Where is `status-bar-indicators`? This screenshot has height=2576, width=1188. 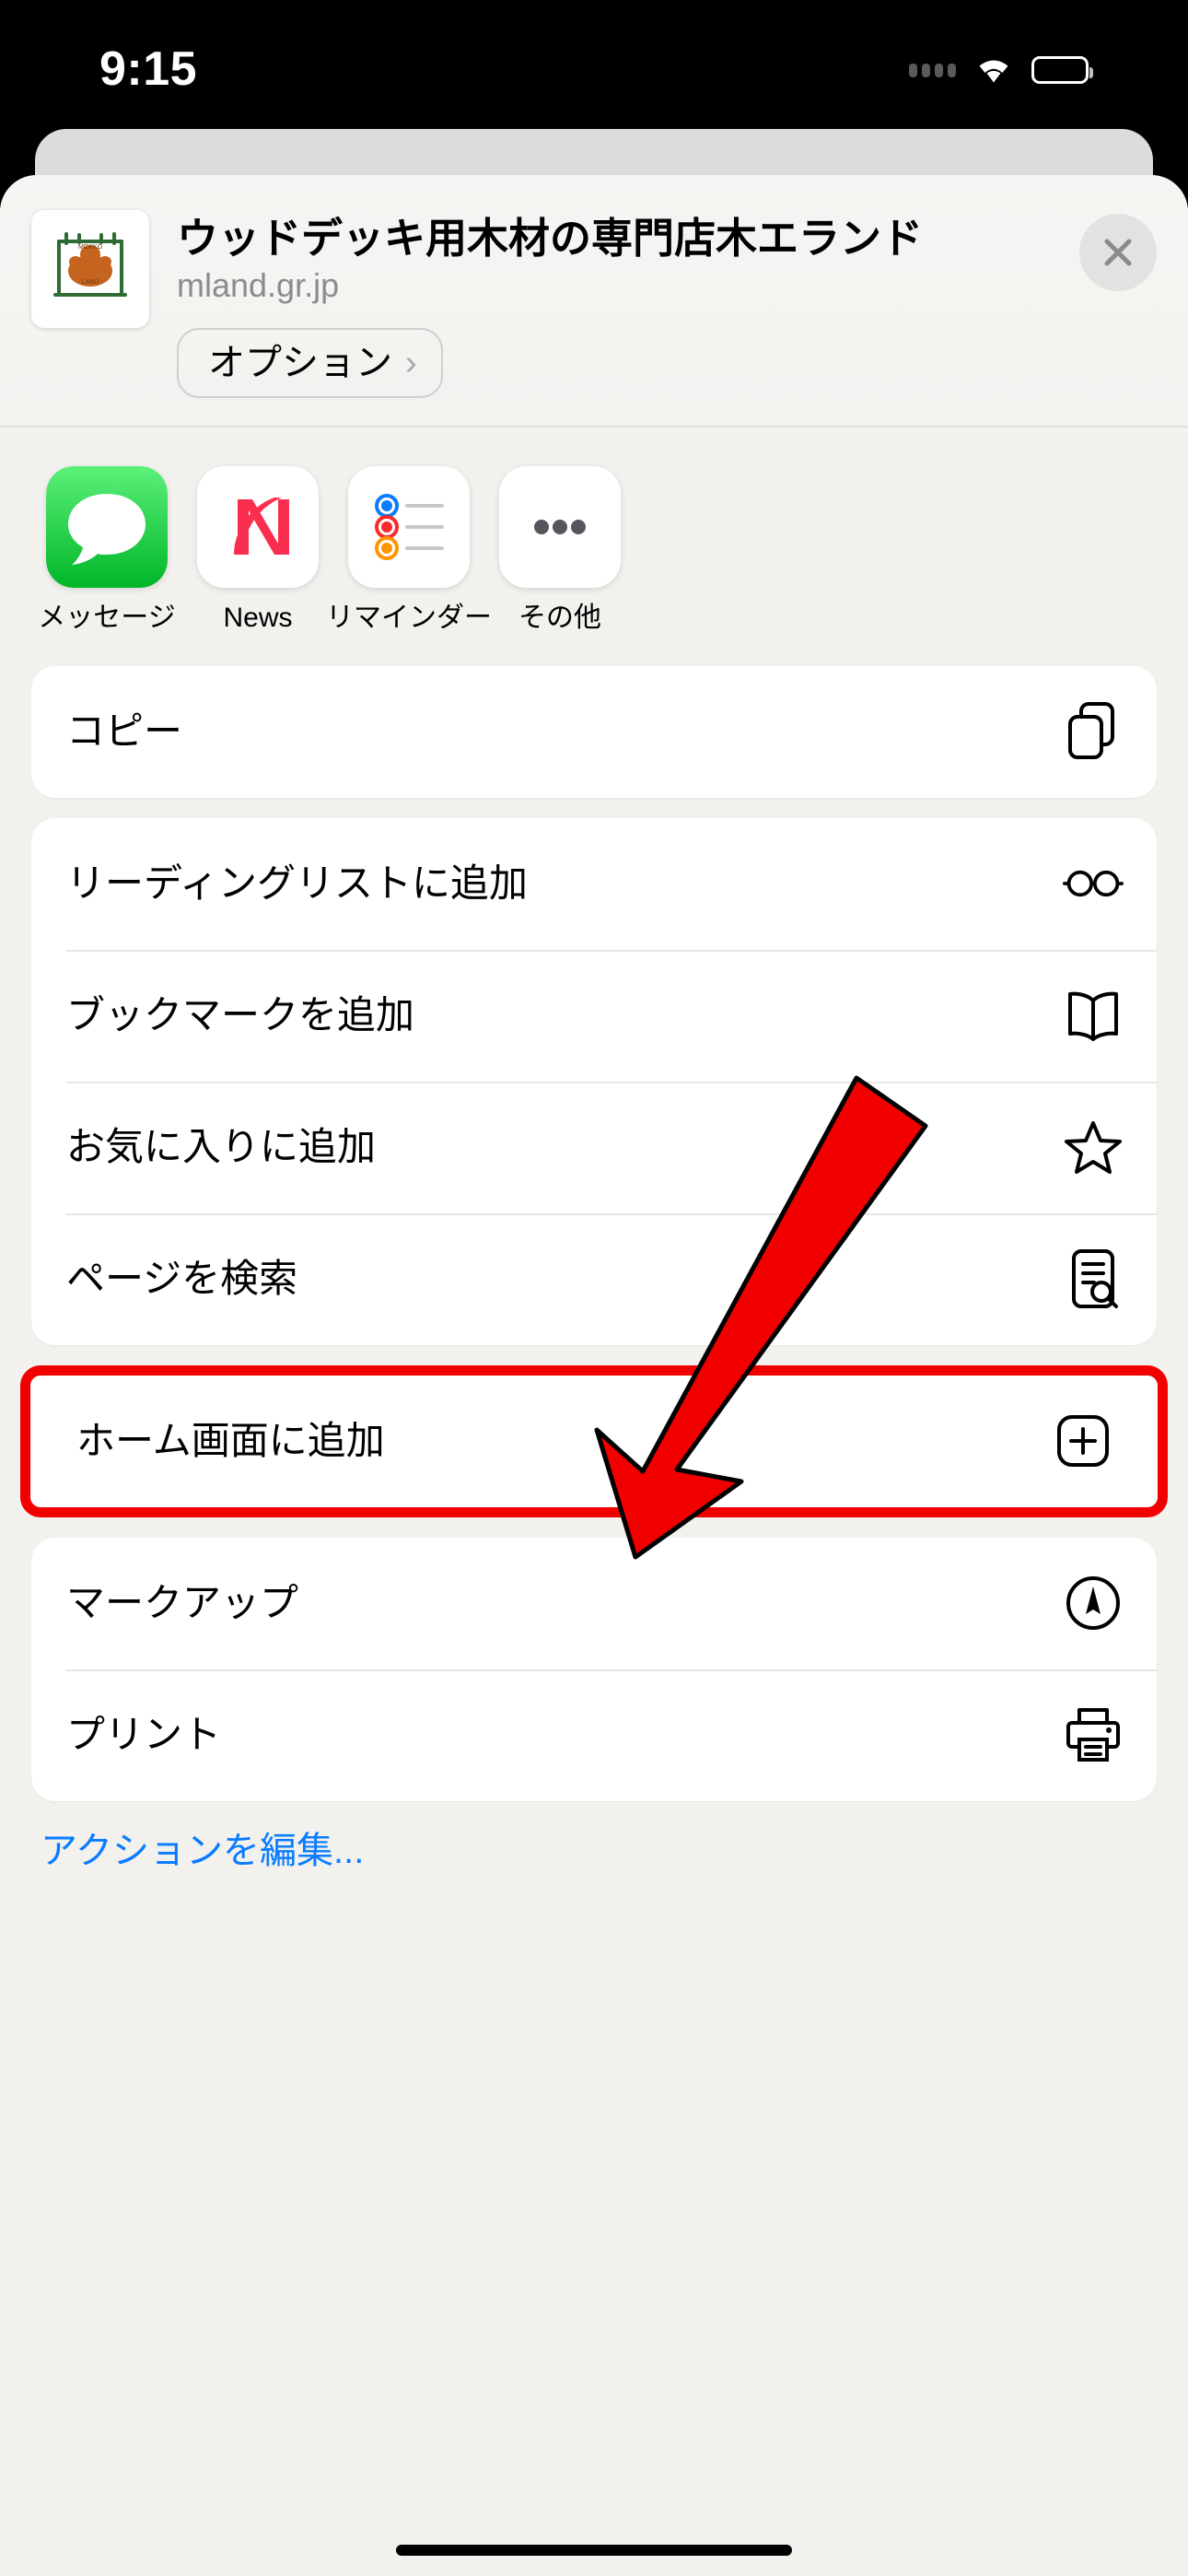 status-bar-indicators is located at coordinates (1001, 70).